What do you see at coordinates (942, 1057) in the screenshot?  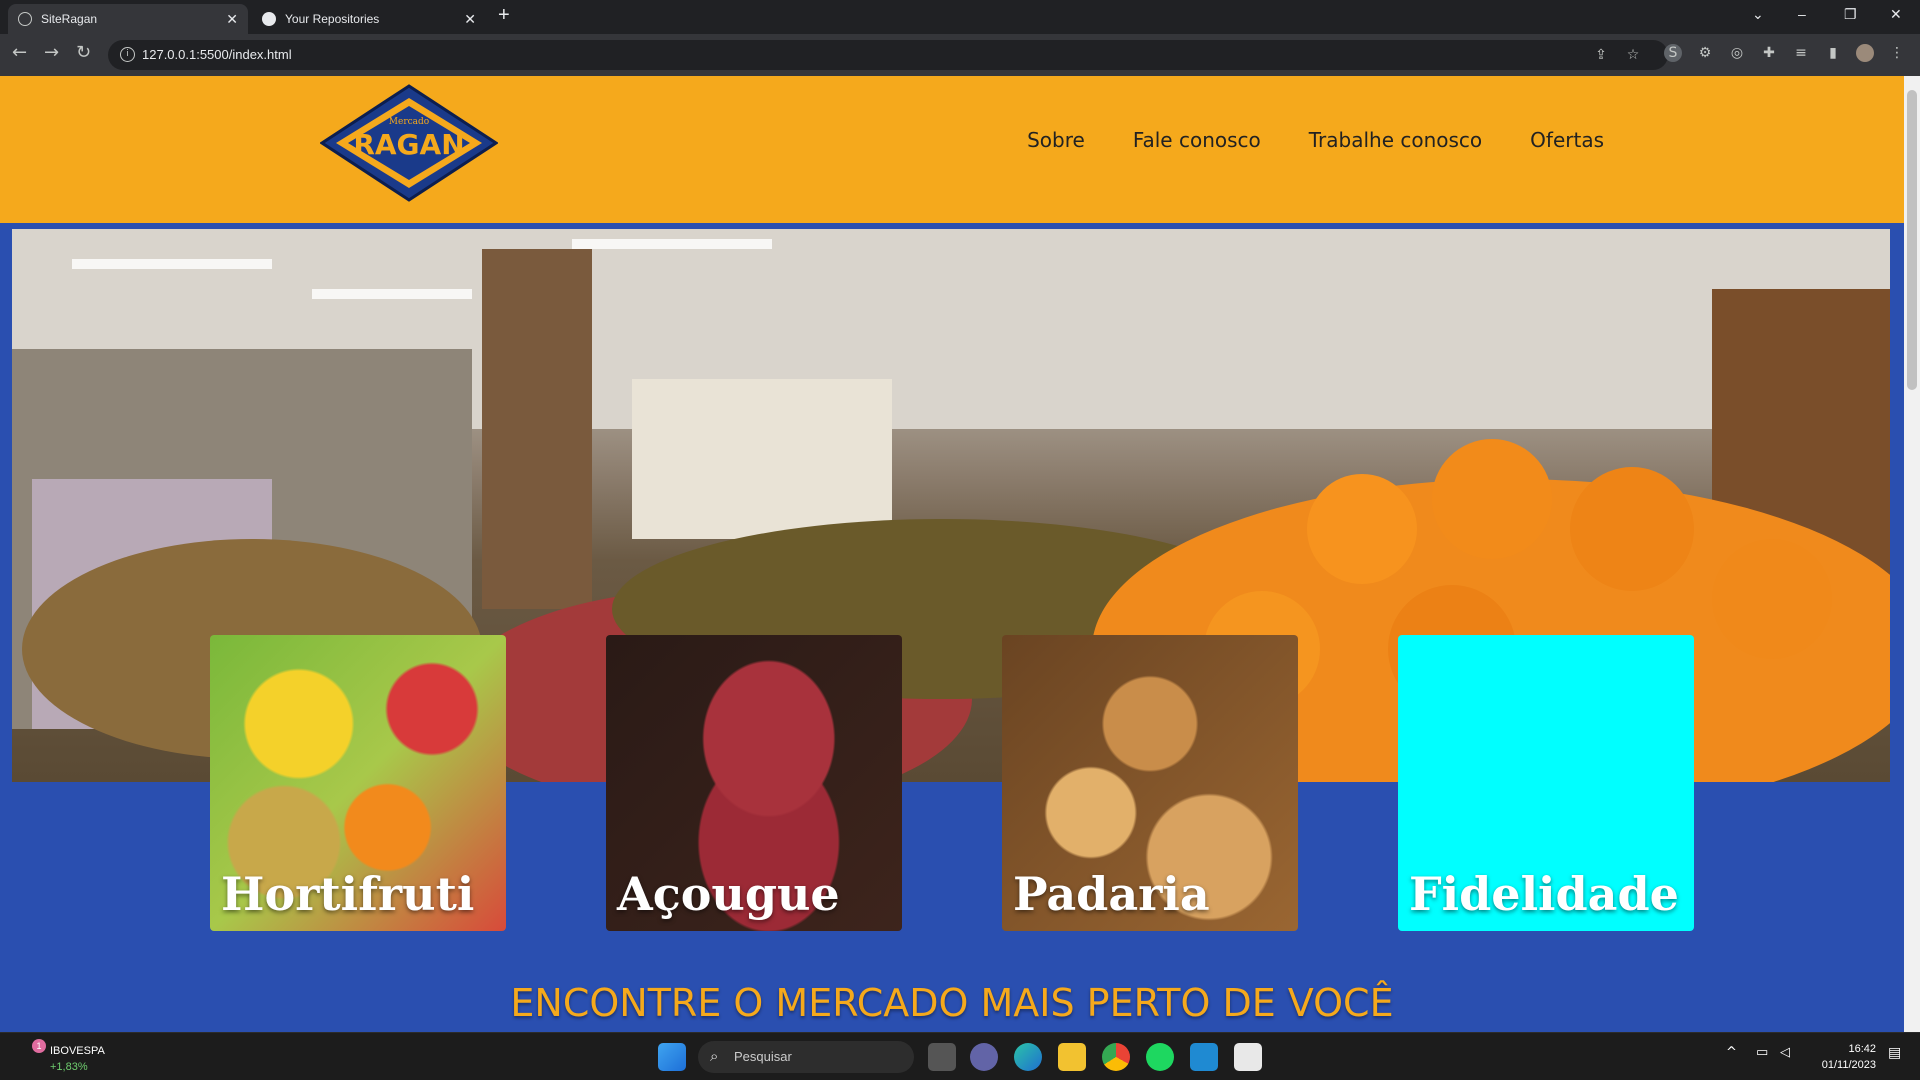 I see `task-view-icon` at bounding box center [942, 1057].